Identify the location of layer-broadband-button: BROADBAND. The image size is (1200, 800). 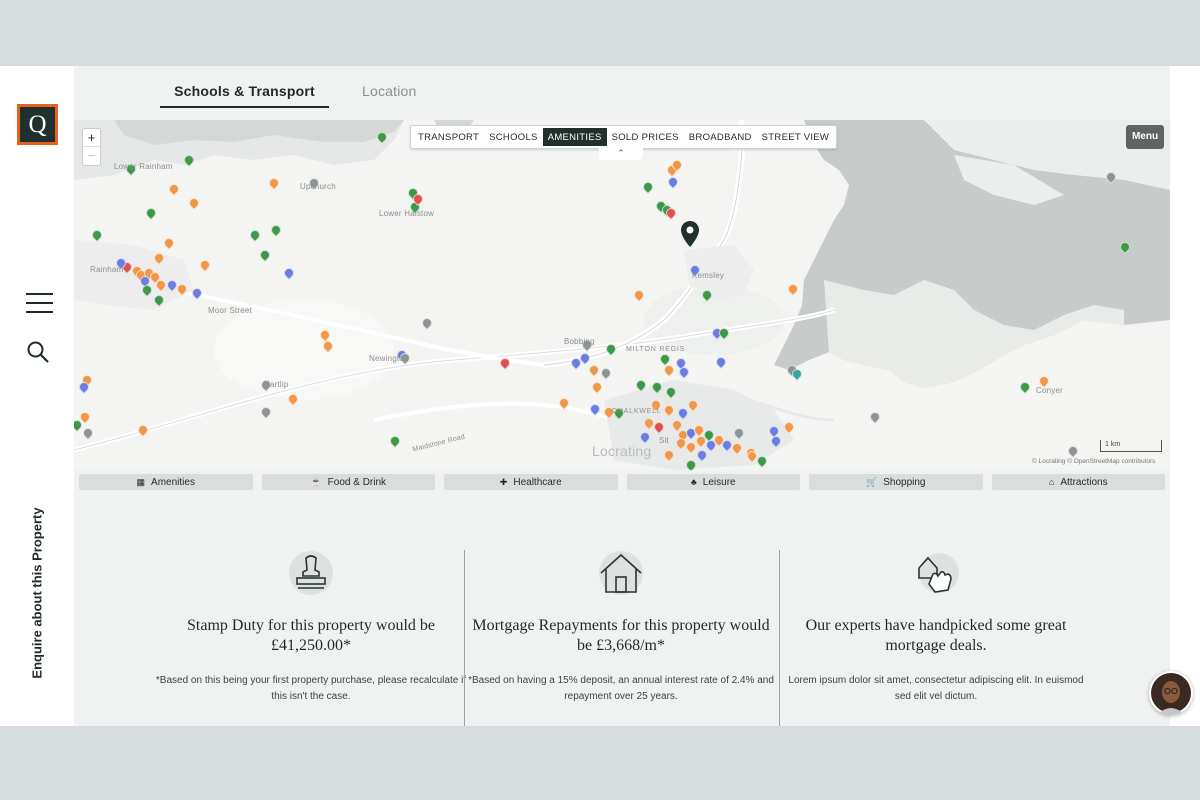
(720, 137).